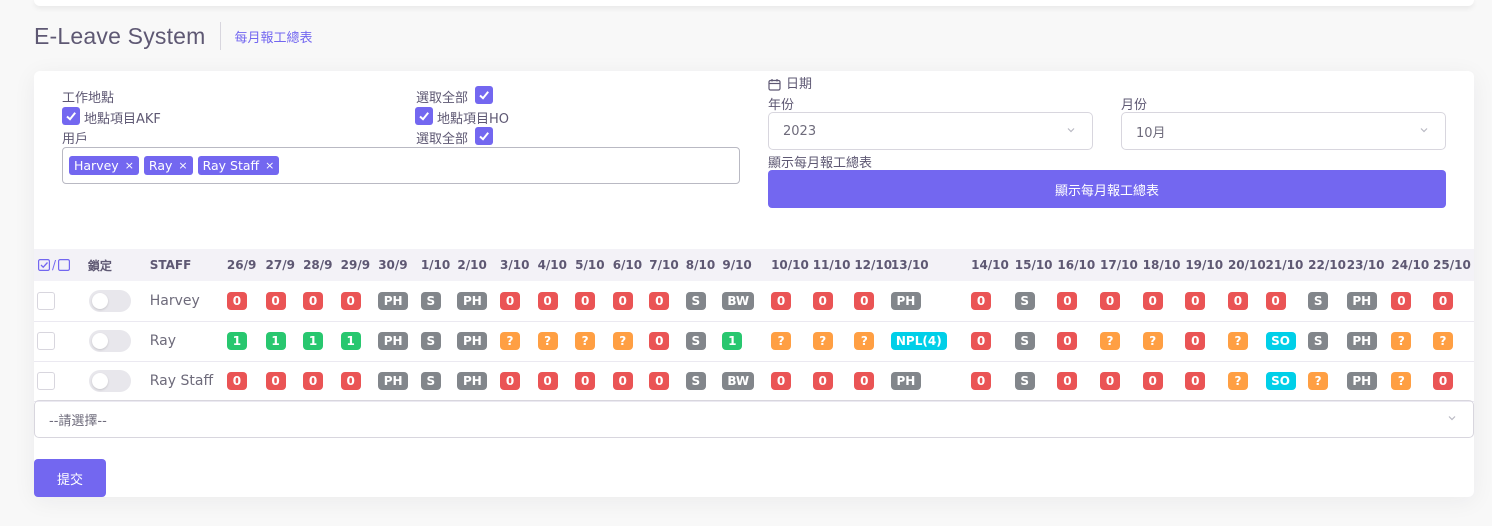  Describe the element at coordinates (1107, 189) in the screenshot. I see `show-report-button: 顯示每月報工總表` at that location.